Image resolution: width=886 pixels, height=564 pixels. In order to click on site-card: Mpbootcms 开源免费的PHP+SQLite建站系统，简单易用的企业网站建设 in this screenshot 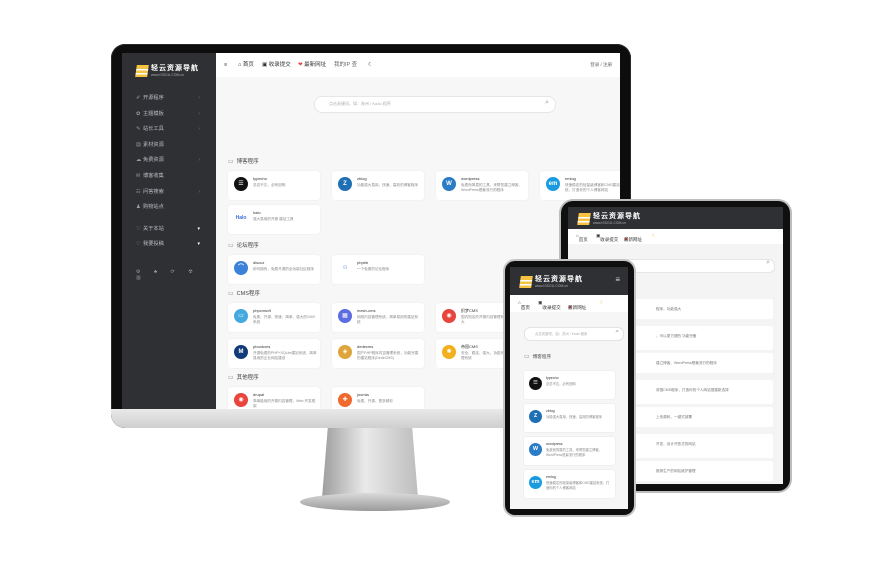, I will do `click(274, 353)`.